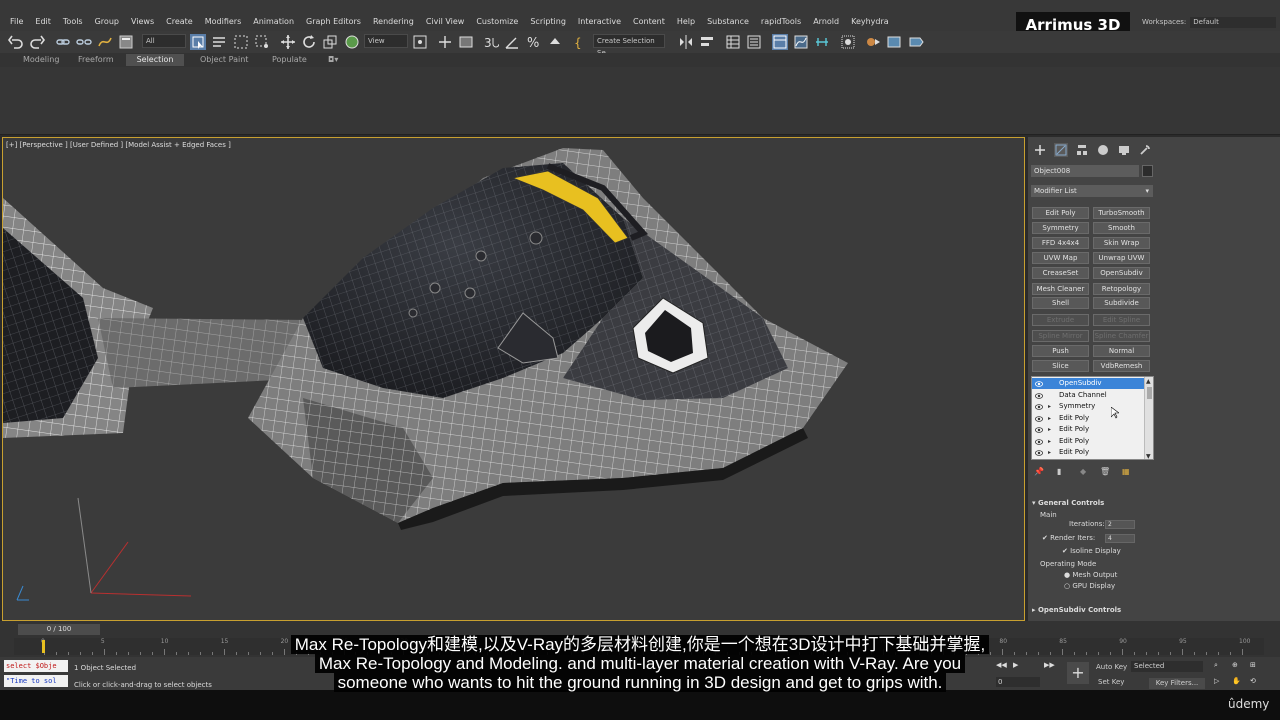  What do you see at coordinates (1060, 228) in the screenshot?
I see `modifier-button: Symmetry` at bounding box center [1060, 228].